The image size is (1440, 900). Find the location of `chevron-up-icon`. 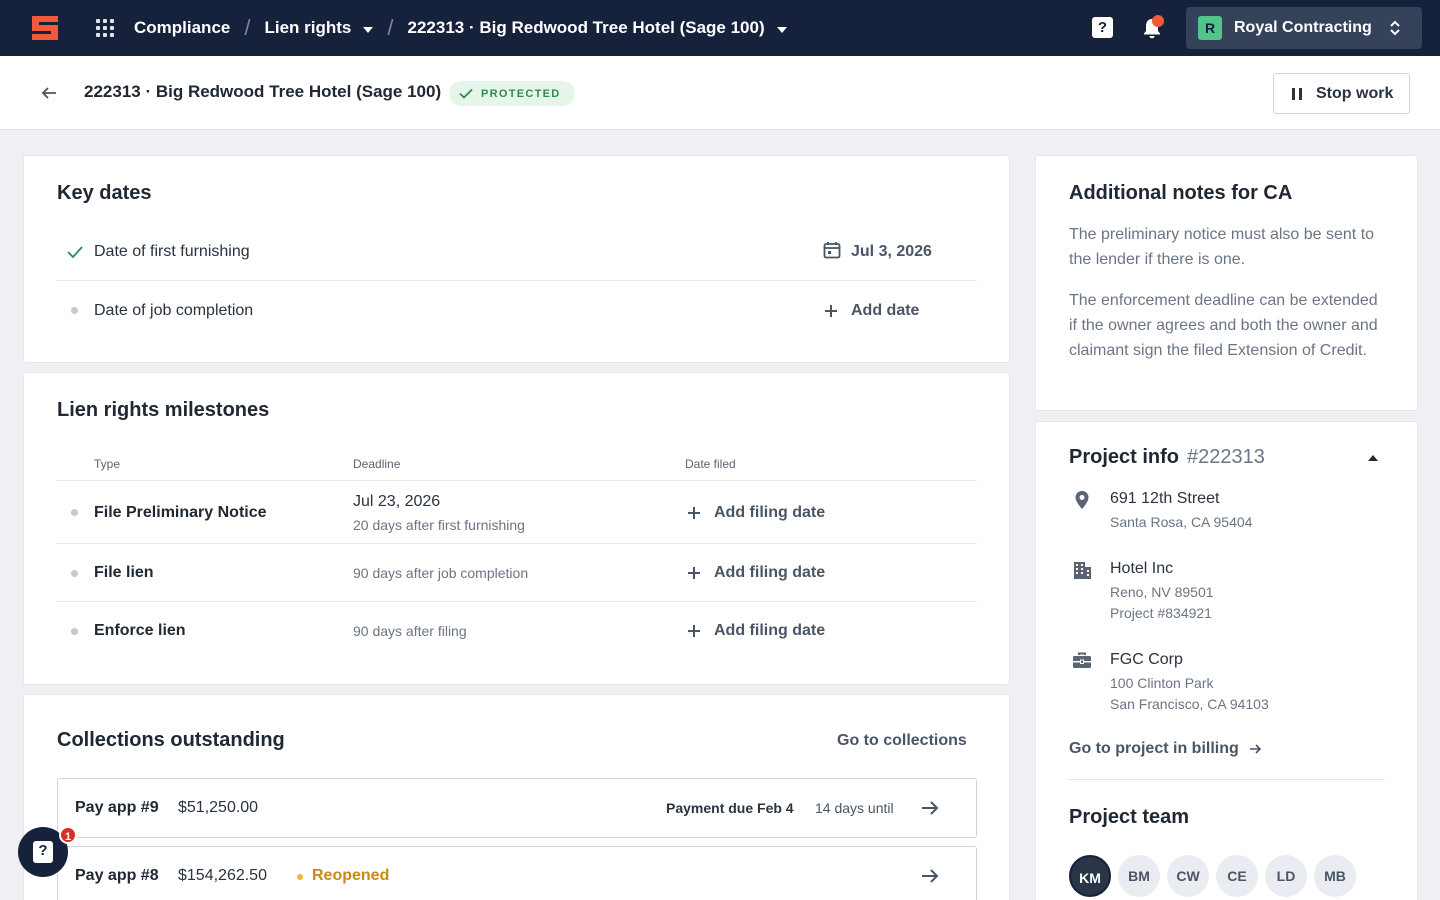

chevron-up-icon is located at coordinates (1373, 458).